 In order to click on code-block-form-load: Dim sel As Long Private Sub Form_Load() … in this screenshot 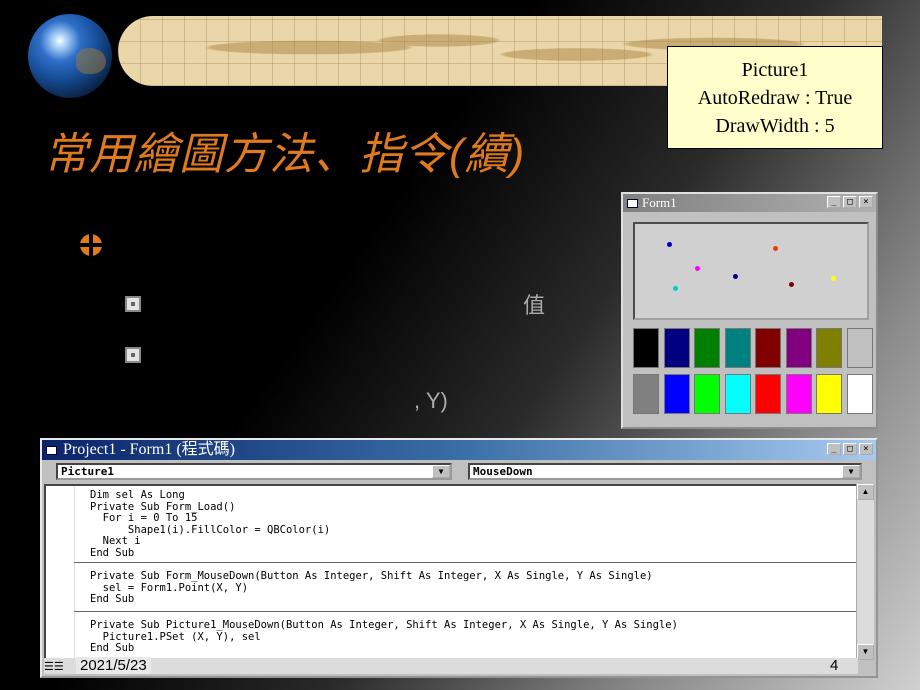, I will do `click(210, 524)`.